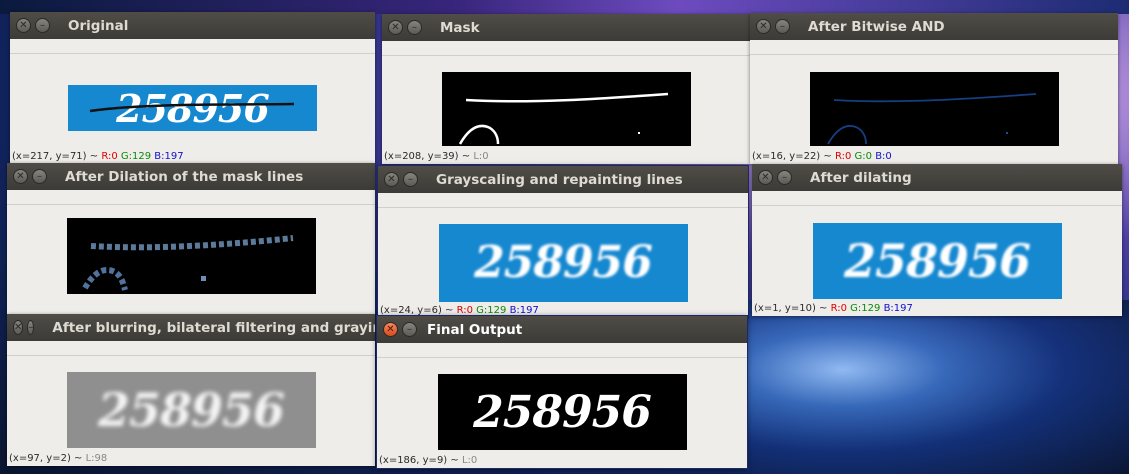 This screenshot has width=1129, height=474. I want to click on dilated-lines, so click(187, 262).